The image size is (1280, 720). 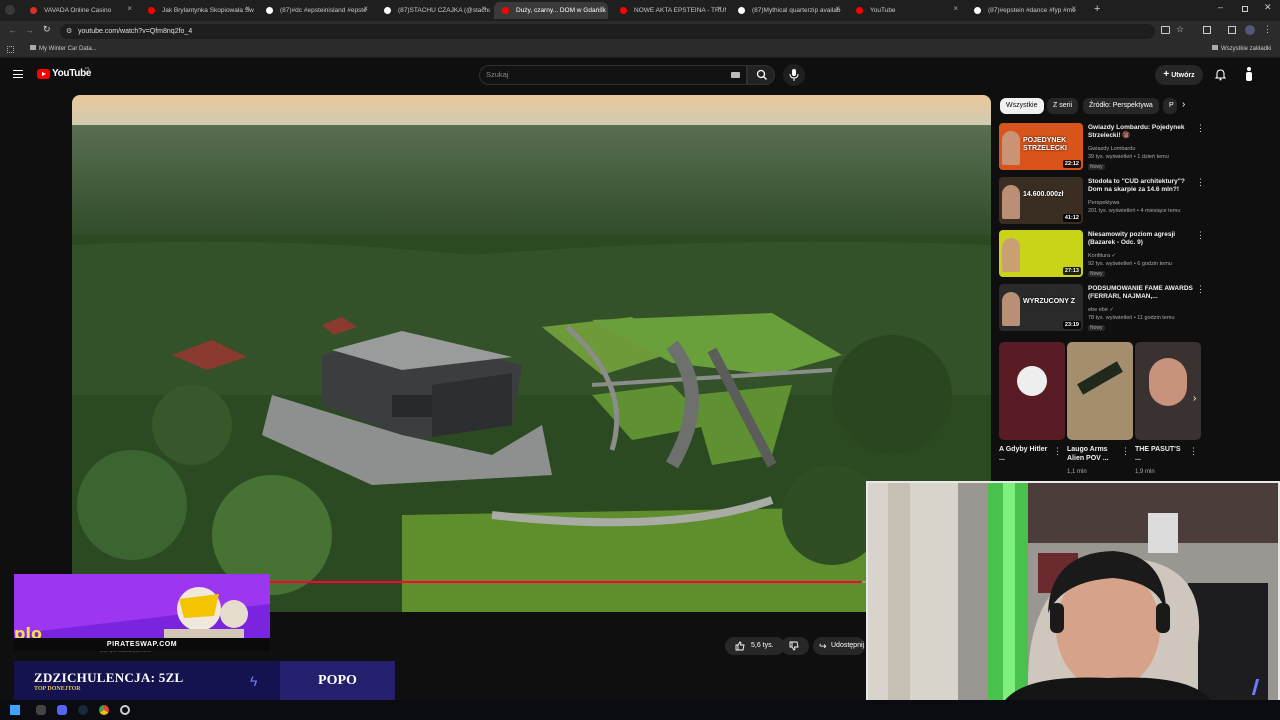 I want to click on browser-tab: (87)#dc #epsteinisland #epste ×, so click(x=315, y=10).